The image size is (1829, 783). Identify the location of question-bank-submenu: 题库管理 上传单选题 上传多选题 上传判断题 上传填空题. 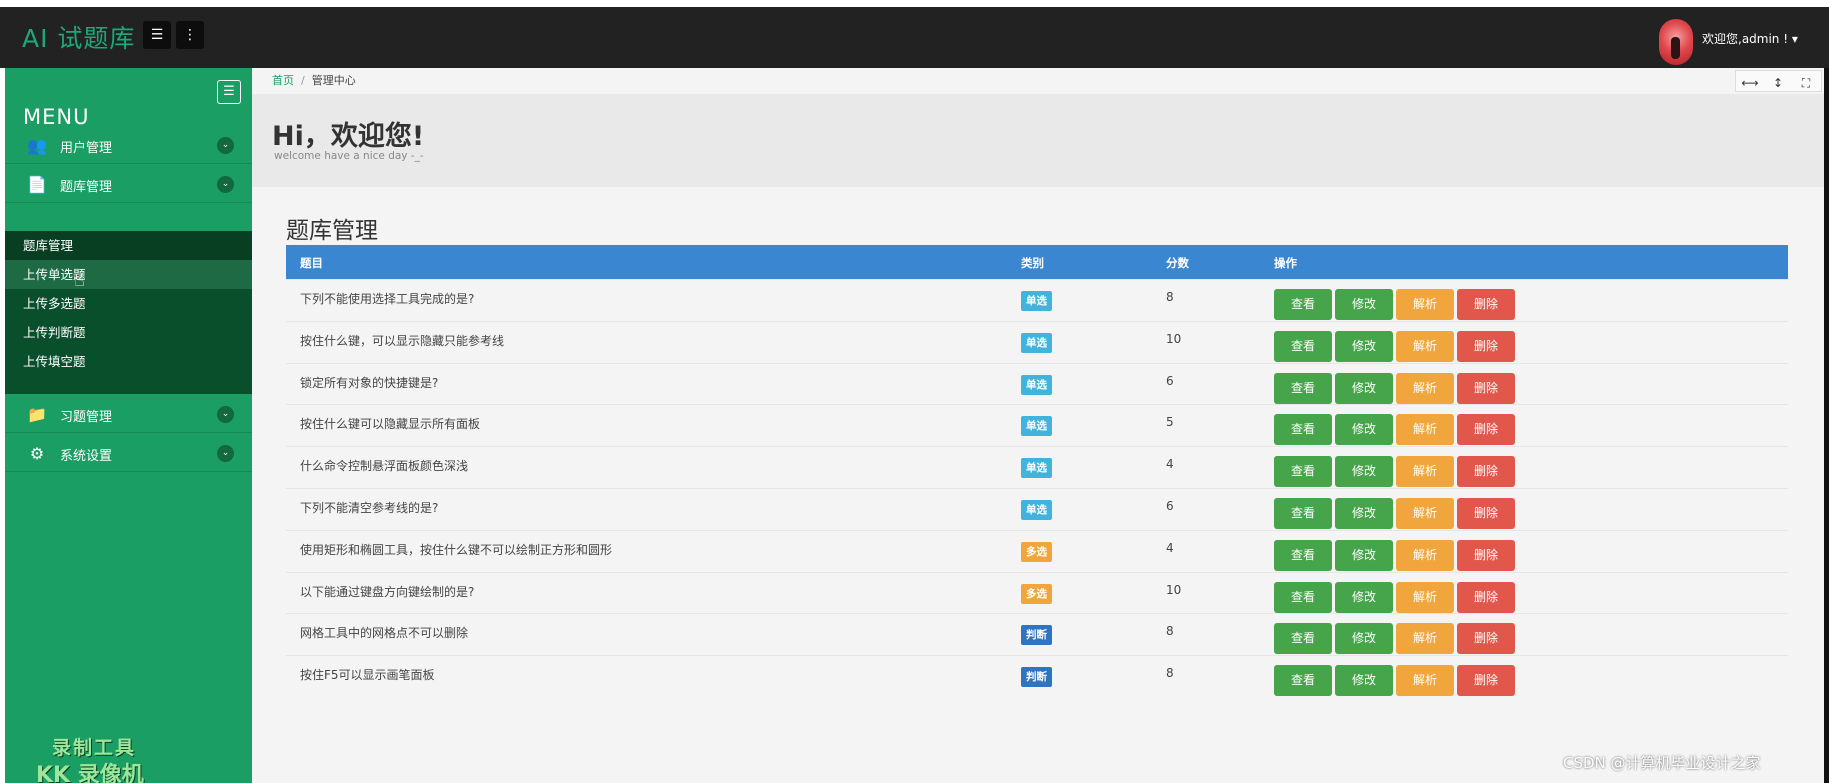
(128, 312).